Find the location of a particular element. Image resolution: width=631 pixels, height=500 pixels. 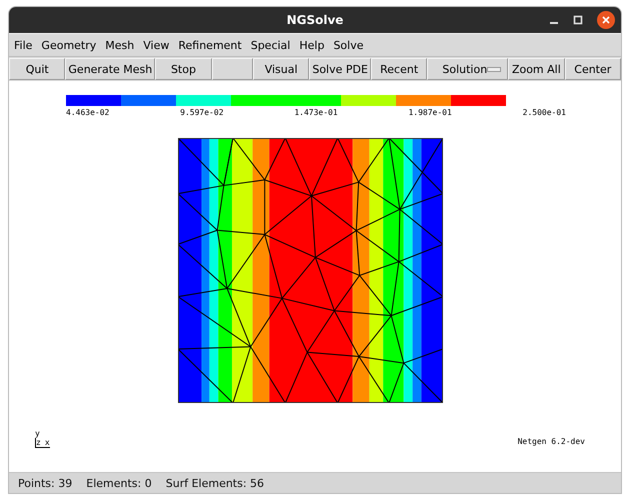

menu-item: Solve is located at coordinates (348, 45).